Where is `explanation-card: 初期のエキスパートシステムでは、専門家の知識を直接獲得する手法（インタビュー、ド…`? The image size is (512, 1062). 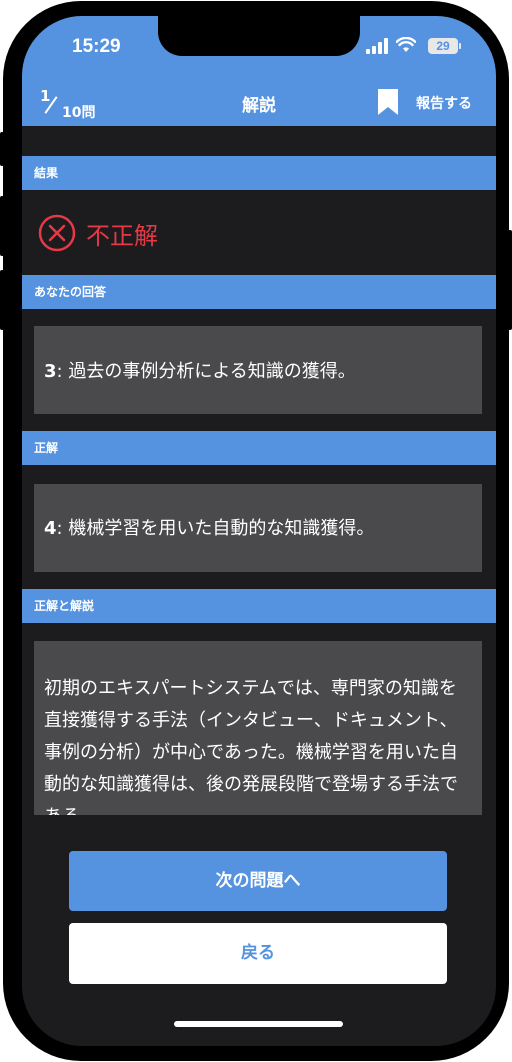
explanation-card: 初期のエキスパートシステムでは、専門家の知識を直接獲得する手法（インタビュー、ド… is located at coordinates (258, 728).